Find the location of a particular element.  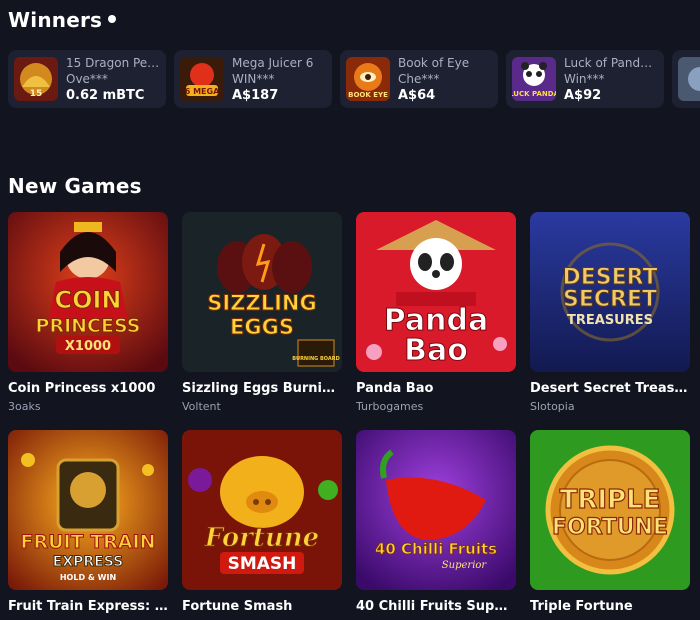

game-title: Coin Princess x1000 is located at coordinates (88, 389).